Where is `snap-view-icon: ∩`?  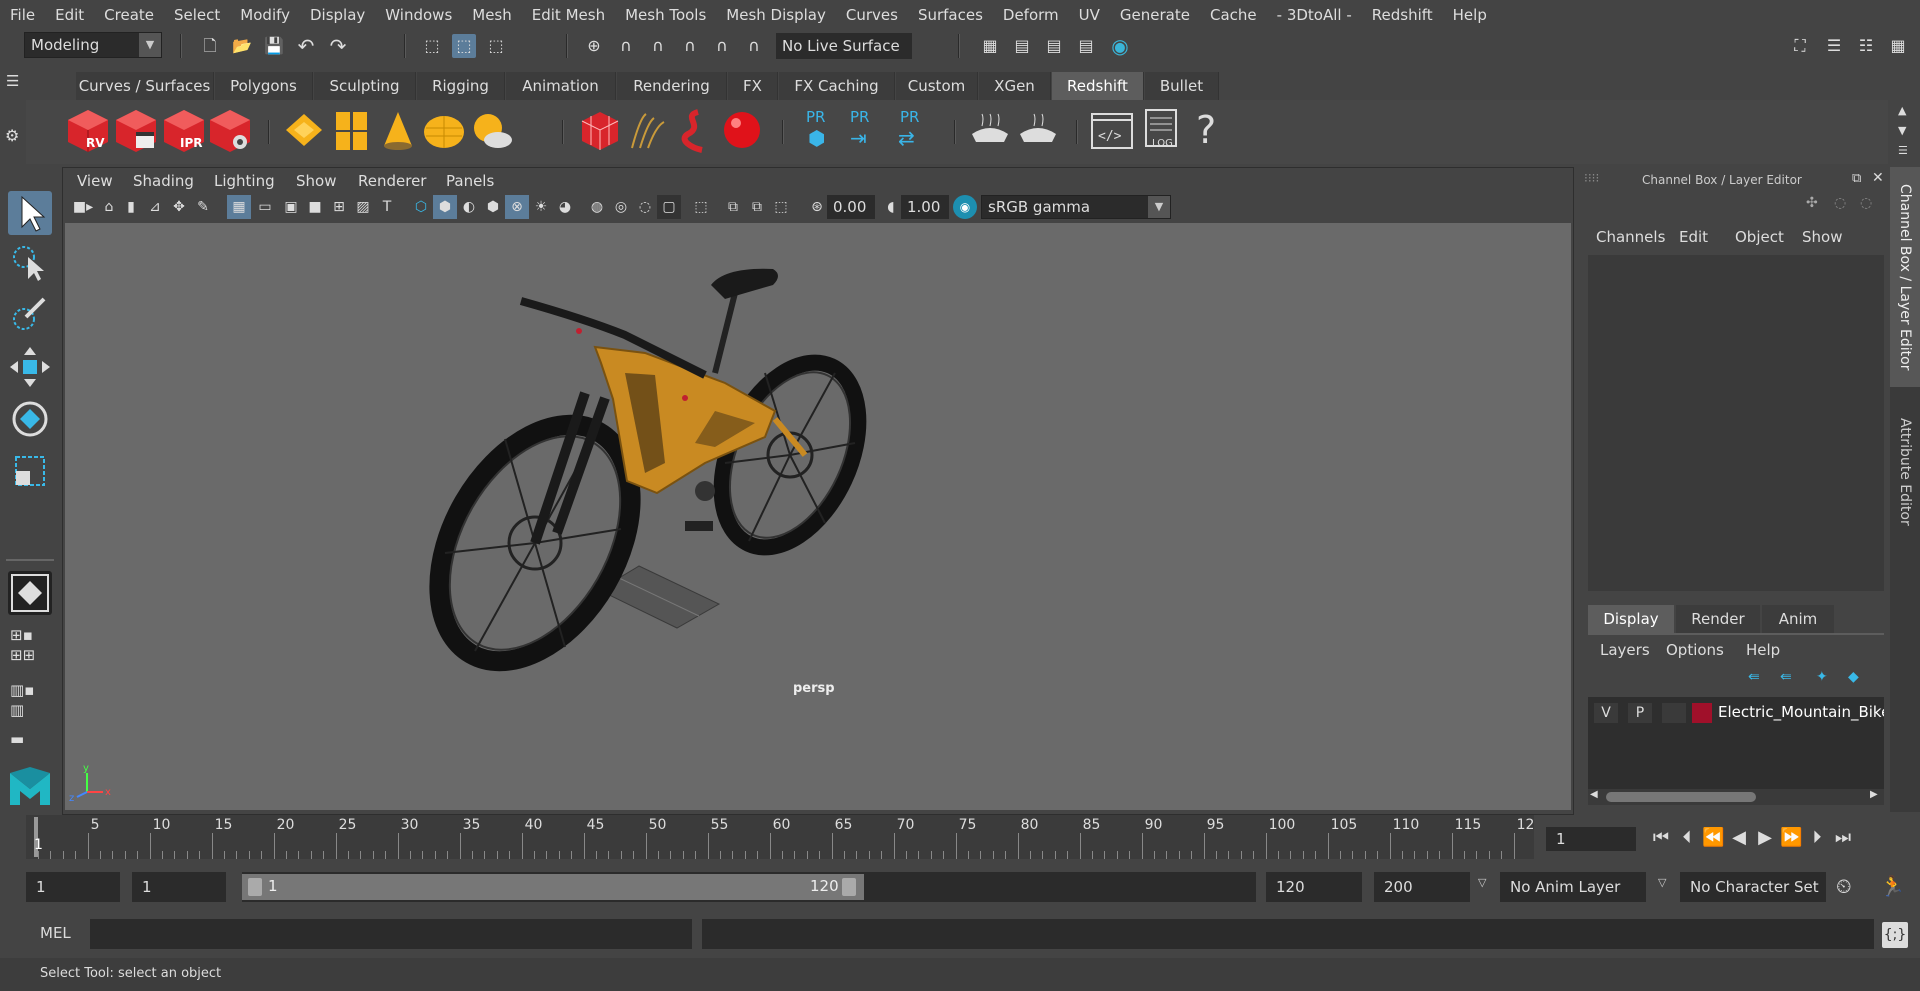 snap-view-icon: ∩ is located at coordinates (690, 46).